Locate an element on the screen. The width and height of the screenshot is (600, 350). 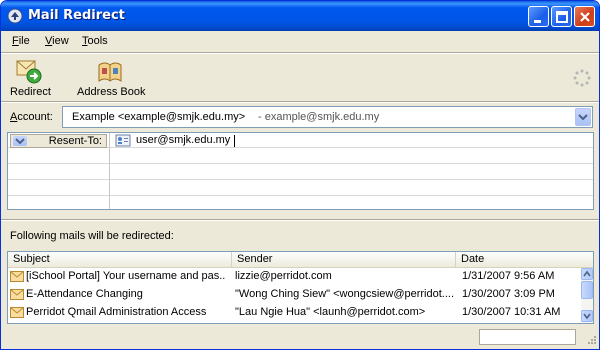
contact-card-icon is located at coordinates (123, 140).